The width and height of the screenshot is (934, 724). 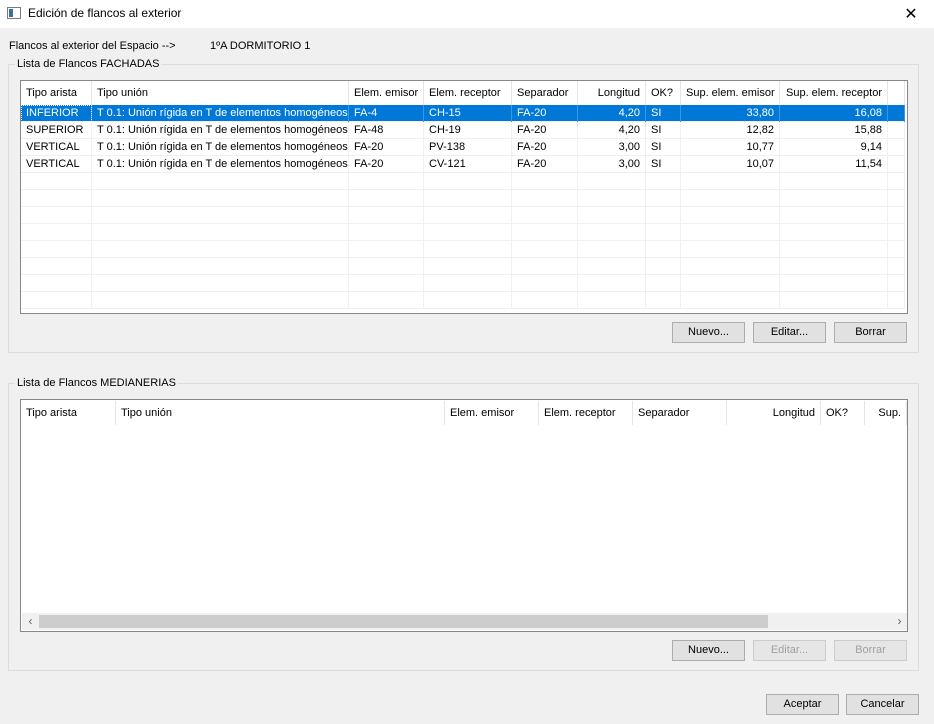 I want to click on cell-tipo-arista: INFERIOR, so click(x=56, y=113).